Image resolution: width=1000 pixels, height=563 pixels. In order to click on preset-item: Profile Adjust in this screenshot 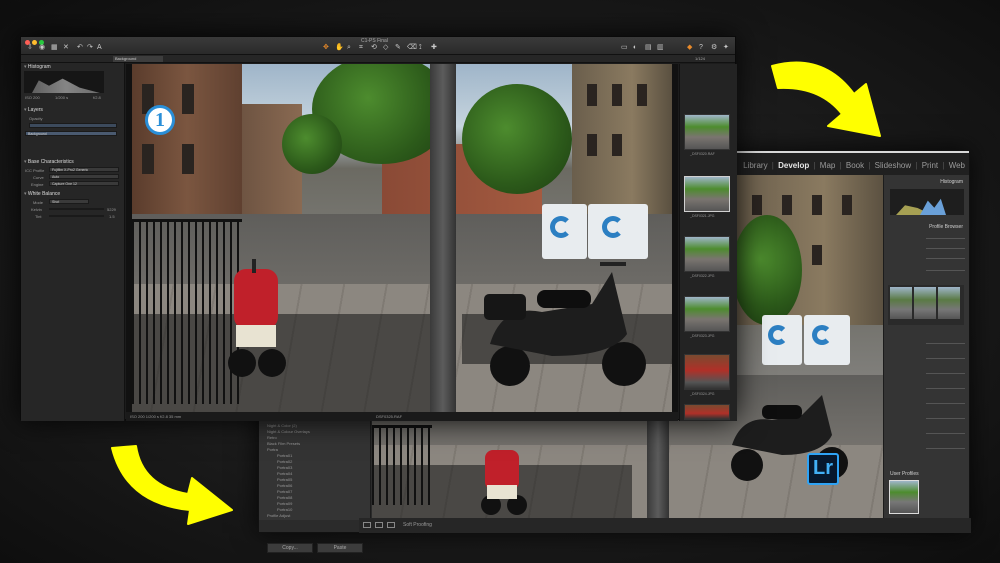, I will do `click(288, 516)`.